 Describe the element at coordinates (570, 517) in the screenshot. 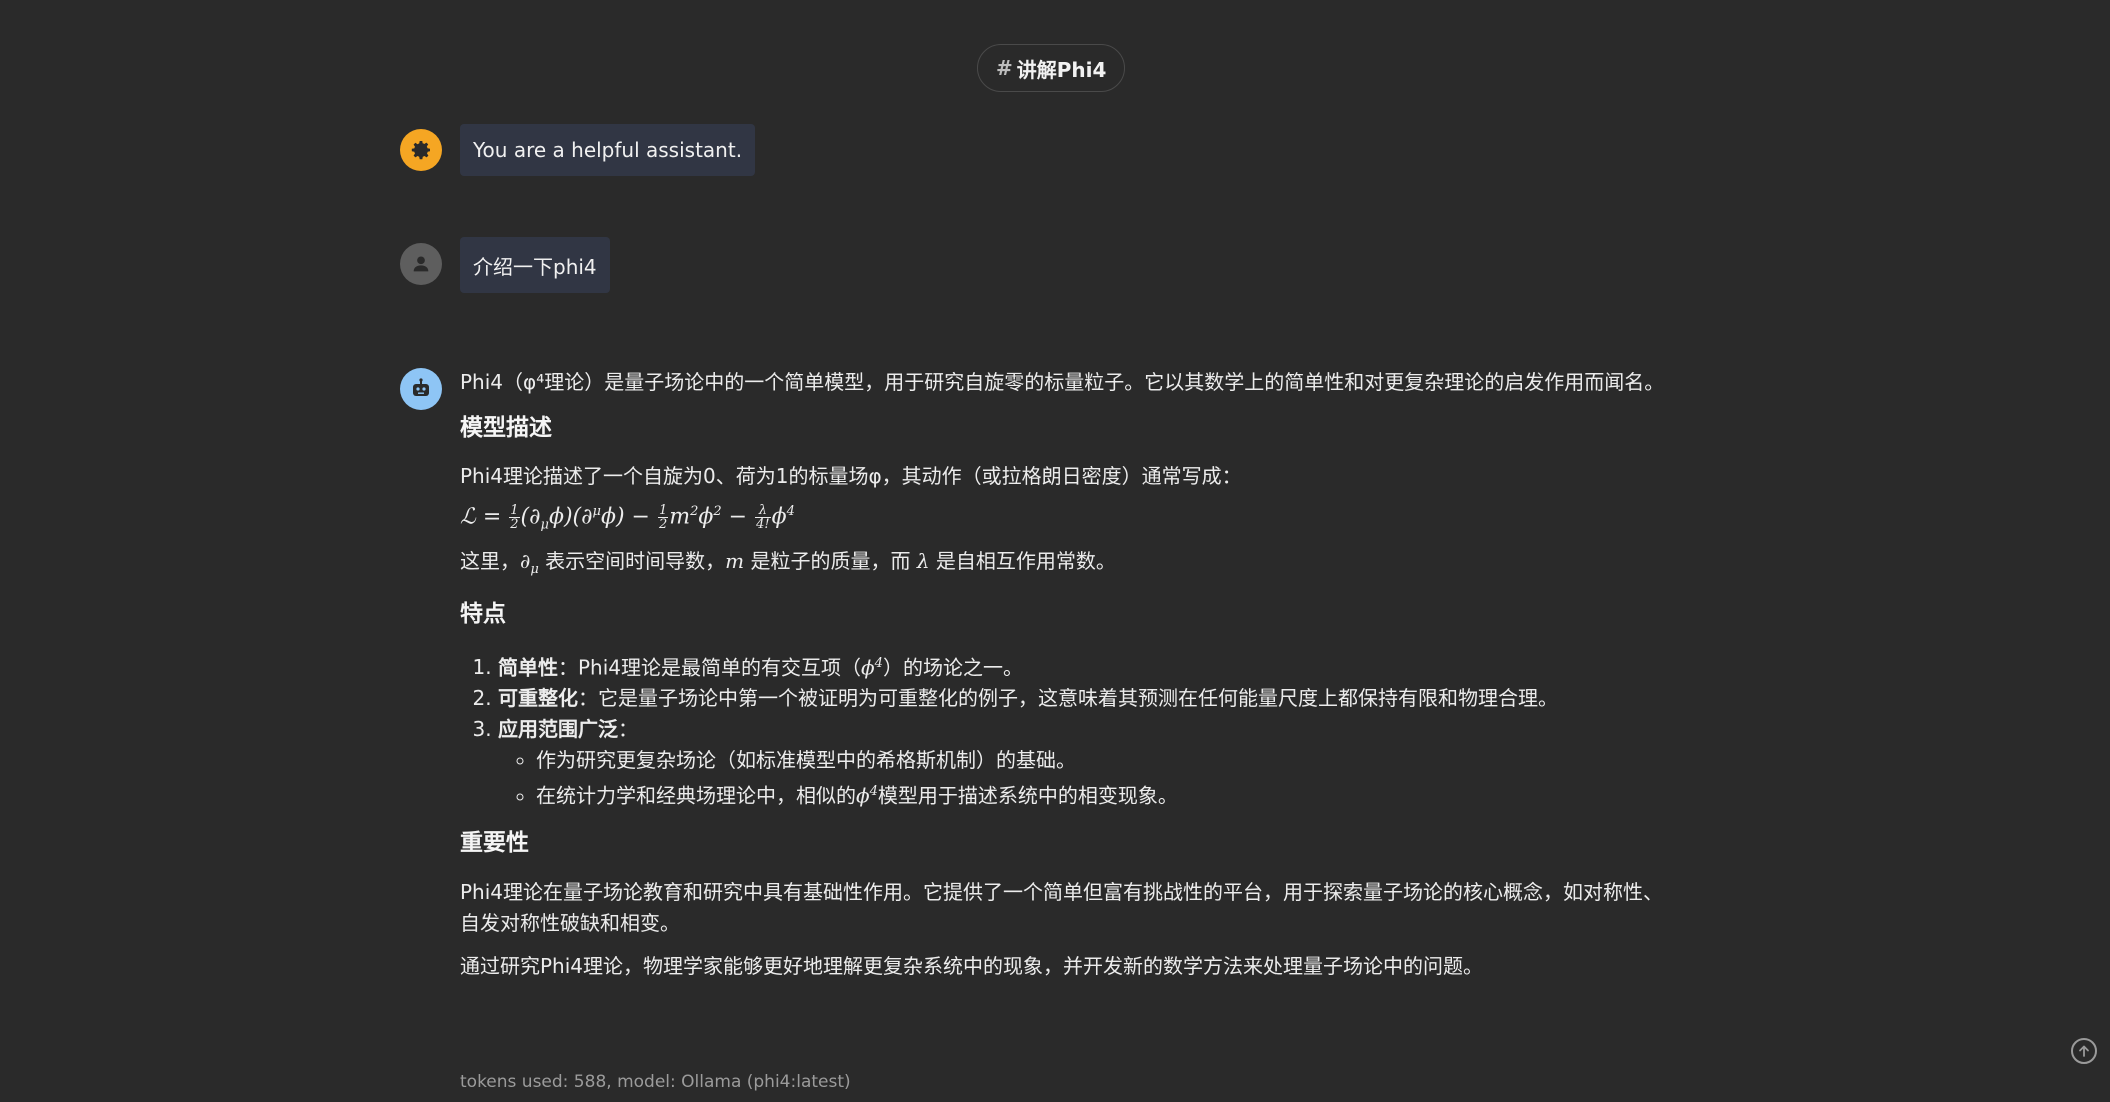

I see `formula-part: ϕ)(∂` at that location.